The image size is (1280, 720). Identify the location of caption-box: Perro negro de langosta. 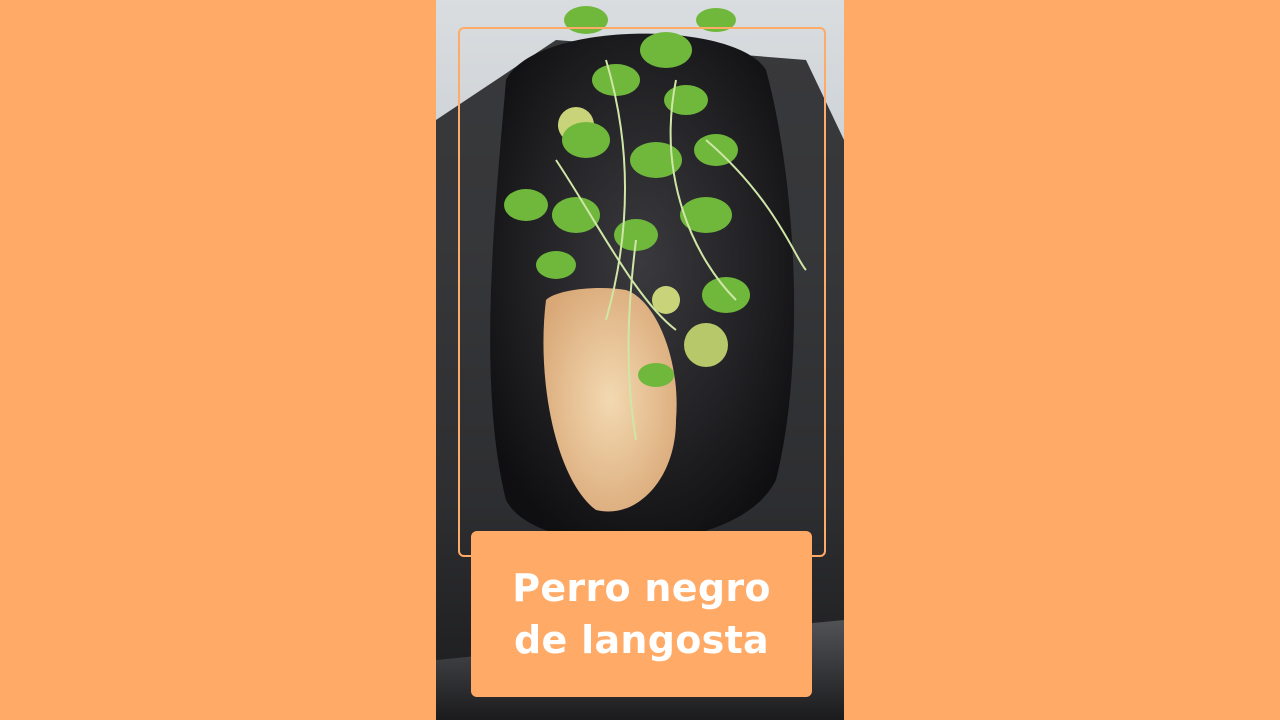
(641, 614).